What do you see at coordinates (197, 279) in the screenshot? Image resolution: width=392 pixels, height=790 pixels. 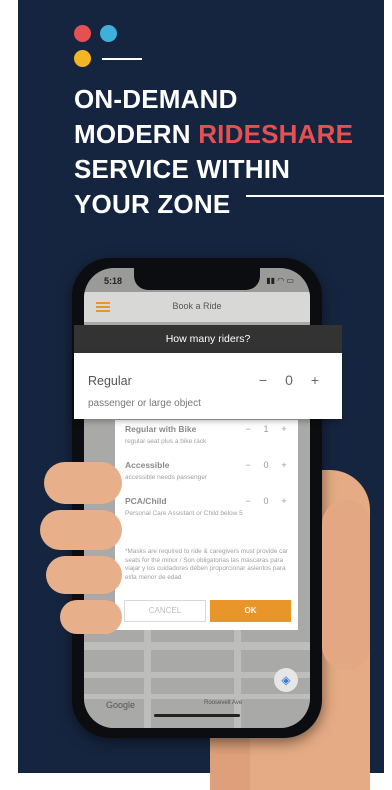 I see `phone-notch` at bounding box center [197, 279].